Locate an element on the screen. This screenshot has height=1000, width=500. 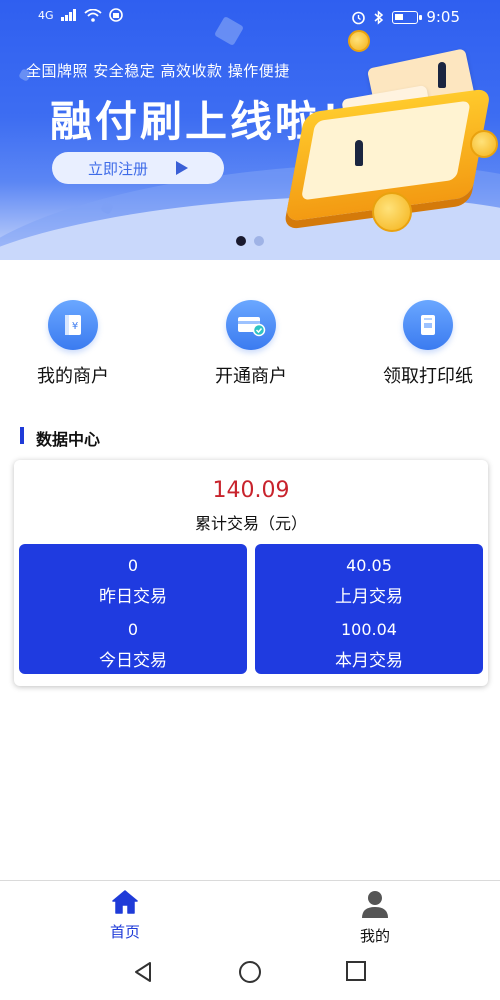
bluetooth-icon is located at coordinates (379, 17).